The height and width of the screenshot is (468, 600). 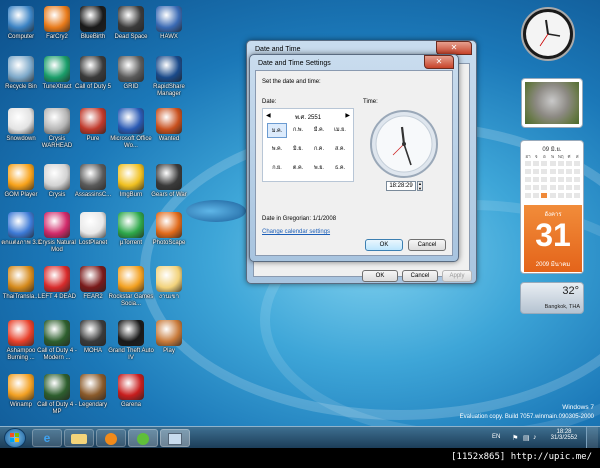 I want to click on time-spin-button: ▲ ▼, so click(x=420, y=186).